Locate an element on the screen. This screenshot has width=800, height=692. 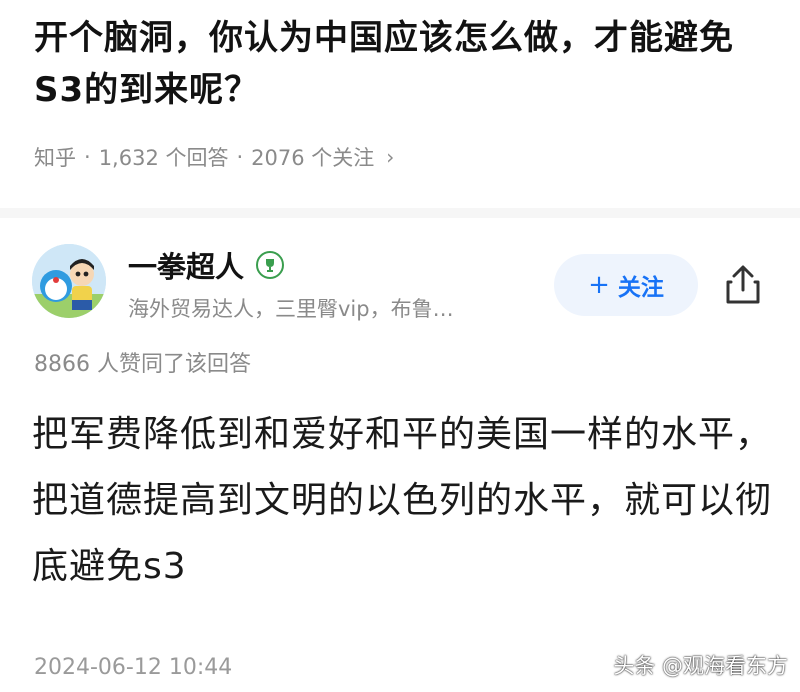
cartoon-avatar-icon is located at coordinates (69, 281).